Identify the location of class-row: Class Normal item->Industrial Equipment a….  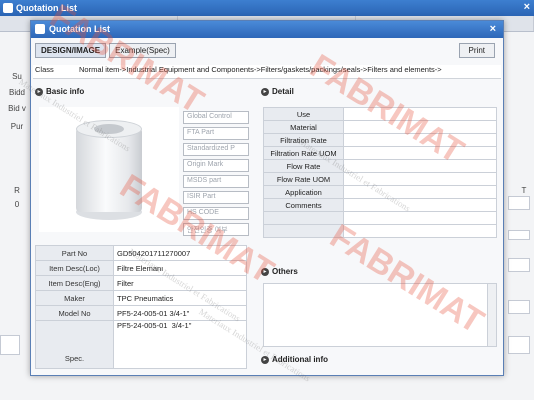
(267, 72).